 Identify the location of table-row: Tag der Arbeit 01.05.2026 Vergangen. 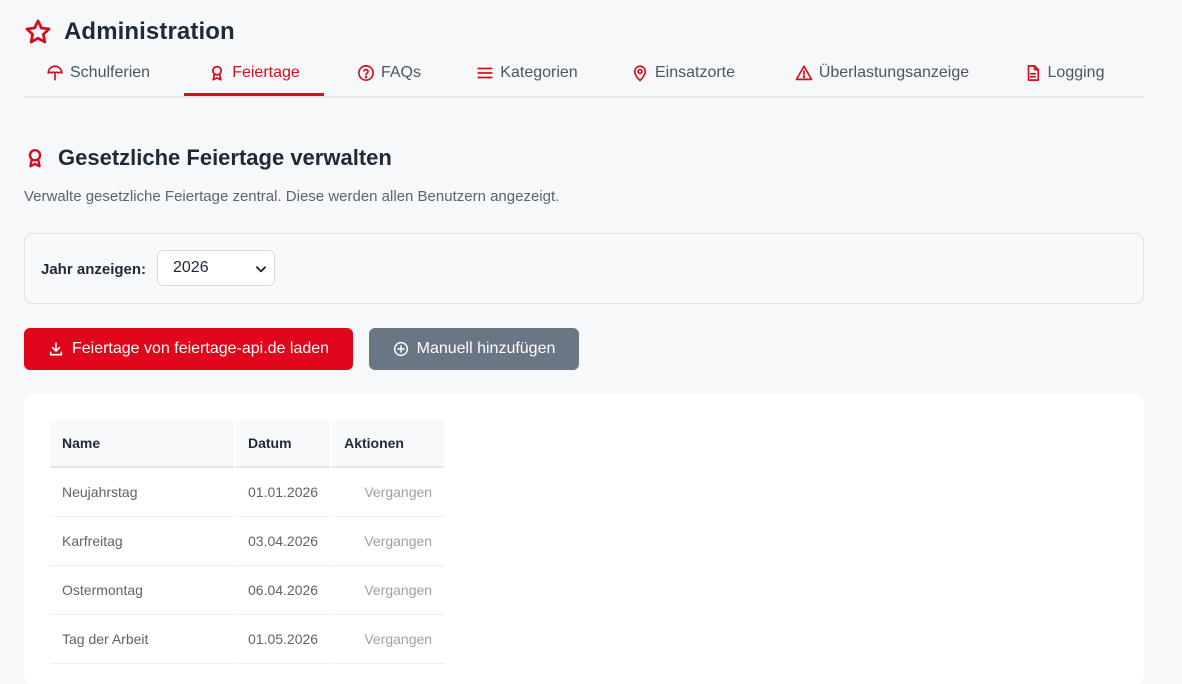
(247, 639).